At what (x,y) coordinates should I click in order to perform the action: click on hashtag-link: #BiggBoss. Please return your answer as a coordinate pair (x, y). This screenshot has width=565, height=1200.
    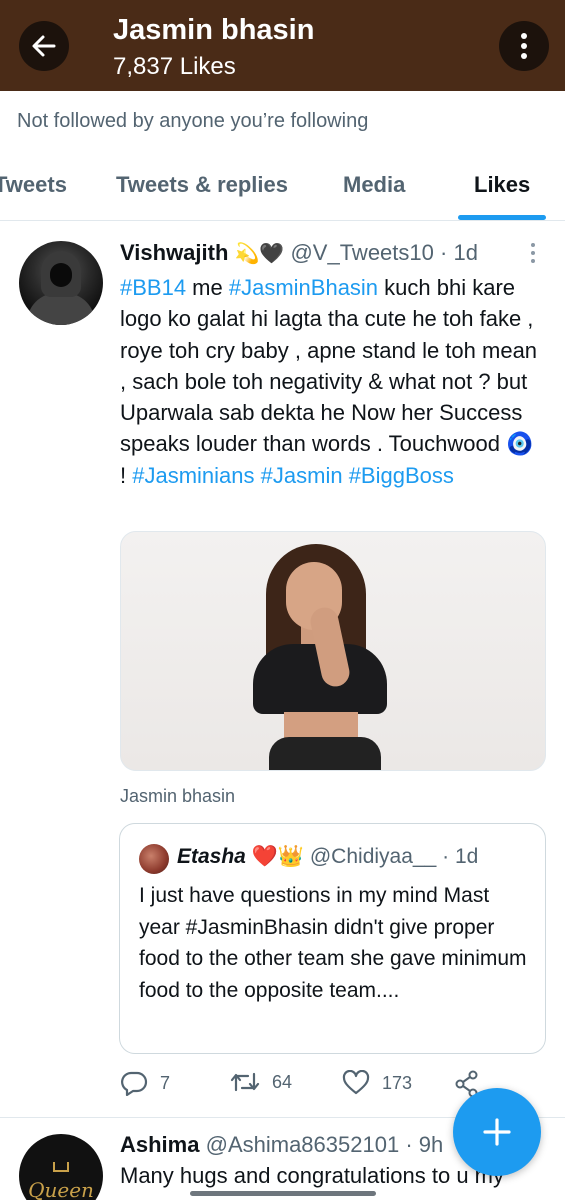
    Looking at the image, I should click on (401, 475).